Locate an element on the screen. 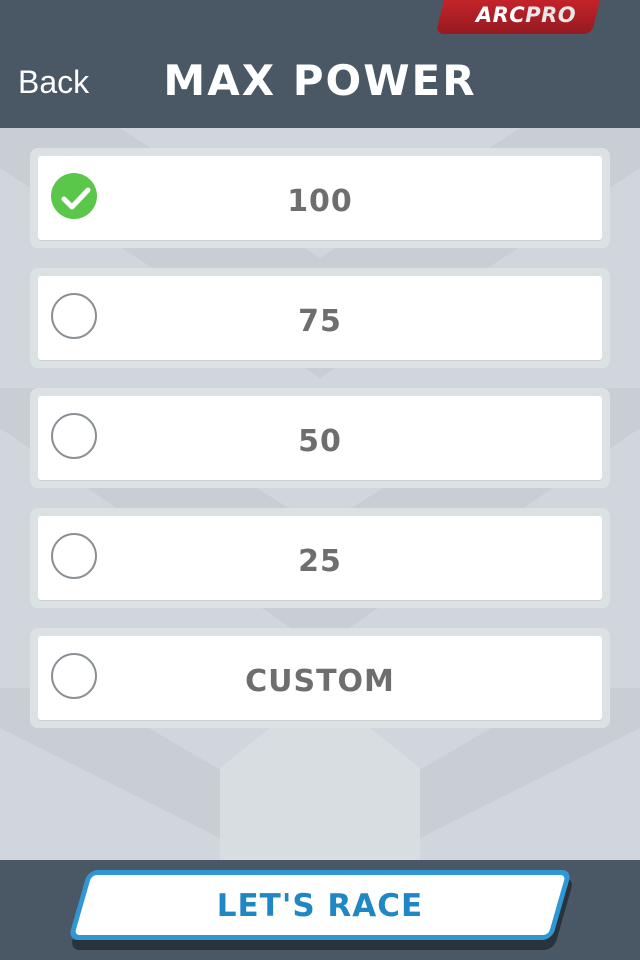 The width and height of the screenshot is (640, 960). option-custom: CUSTOM is located at coordinates (320, 678).